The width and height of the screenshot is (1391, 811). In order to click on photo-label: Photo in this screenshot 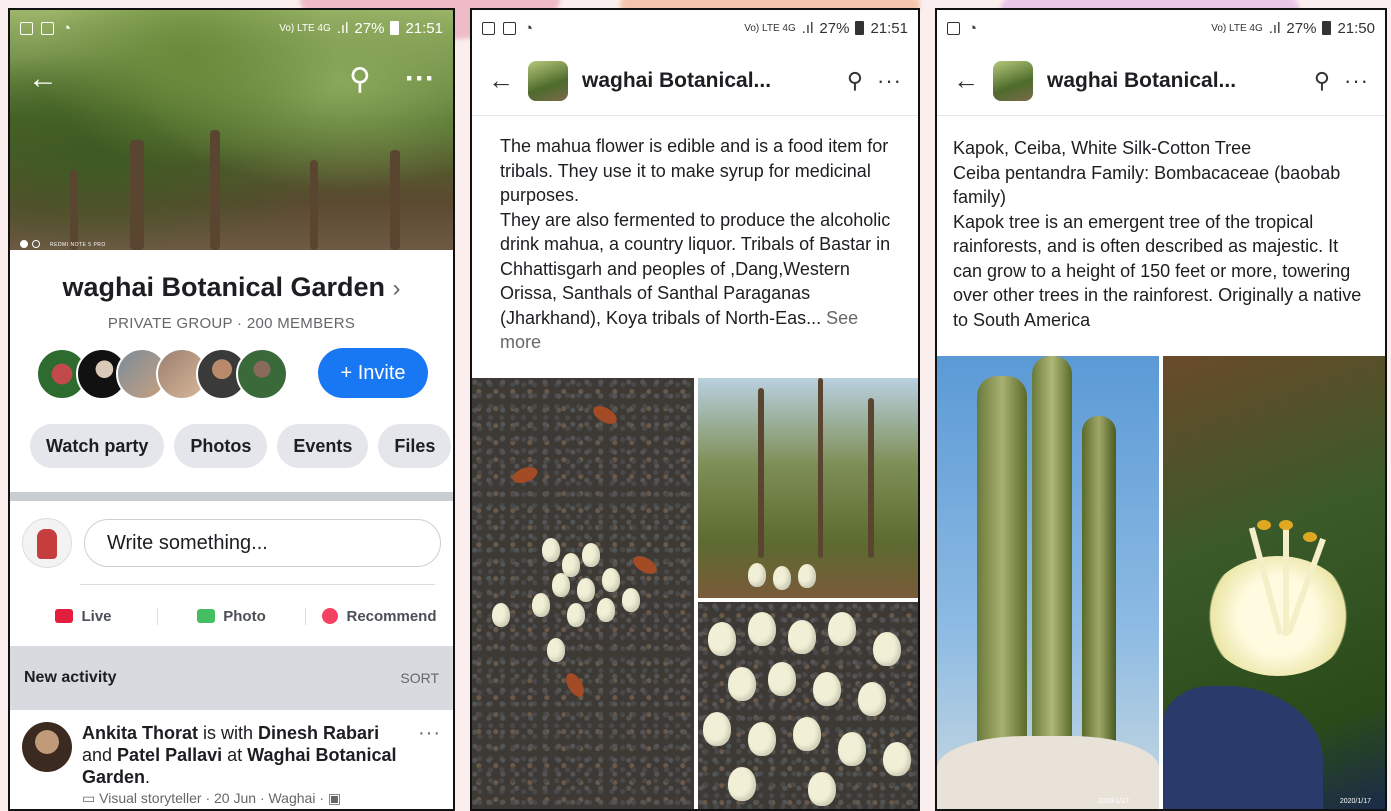, I will do `click(244, 616)`.